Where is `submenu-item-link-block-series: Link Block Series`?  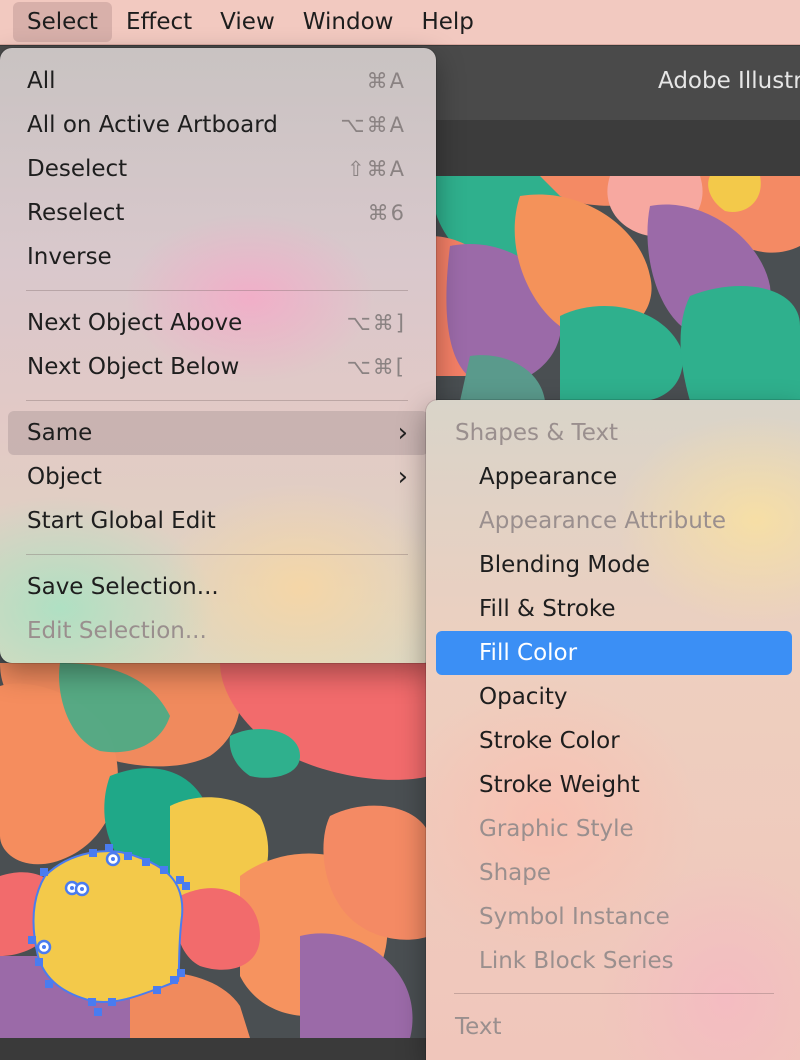 submenu-item-link-block-series: Link Block Series is located at coordinates (576, 961).